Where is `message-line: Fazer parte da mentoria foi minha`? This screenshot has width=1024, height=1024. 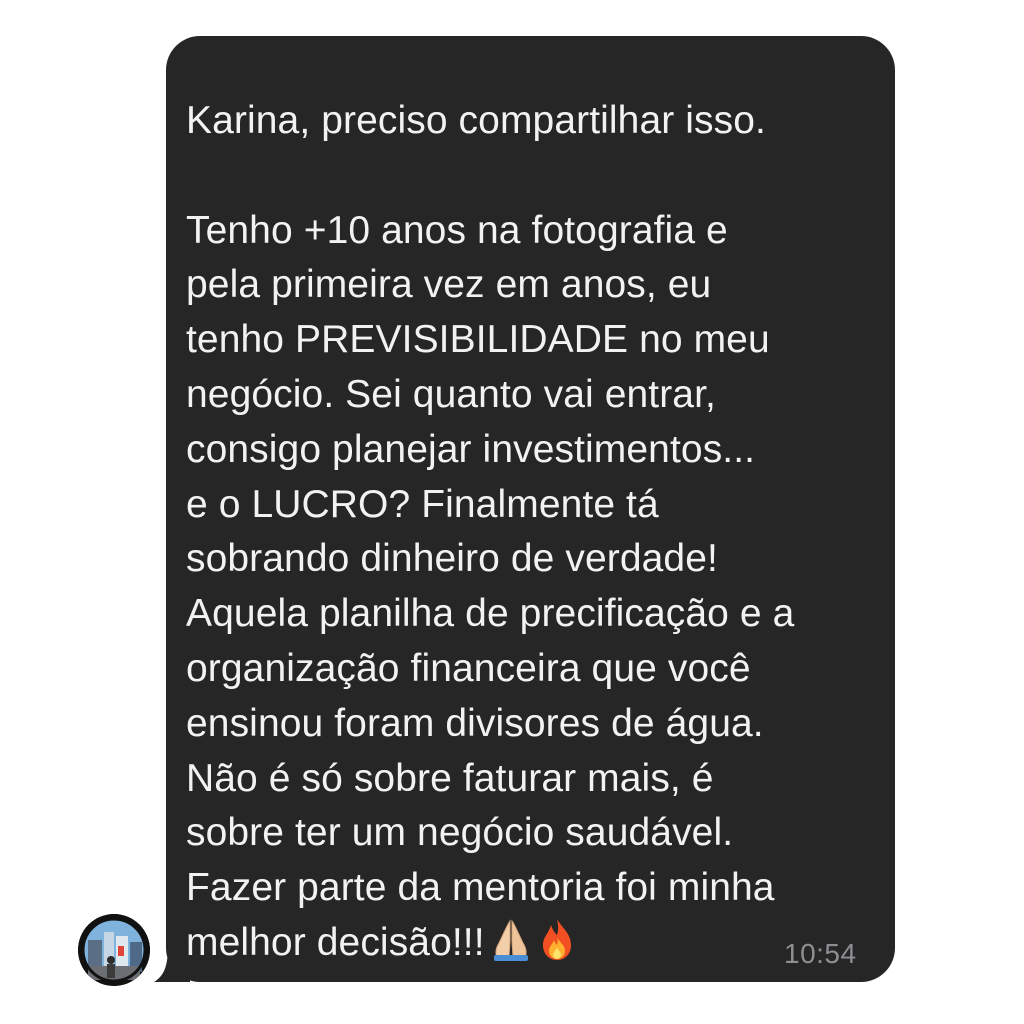
message-line: Fazer parte da mentoria foi minha is located at coordinates (480, 888).